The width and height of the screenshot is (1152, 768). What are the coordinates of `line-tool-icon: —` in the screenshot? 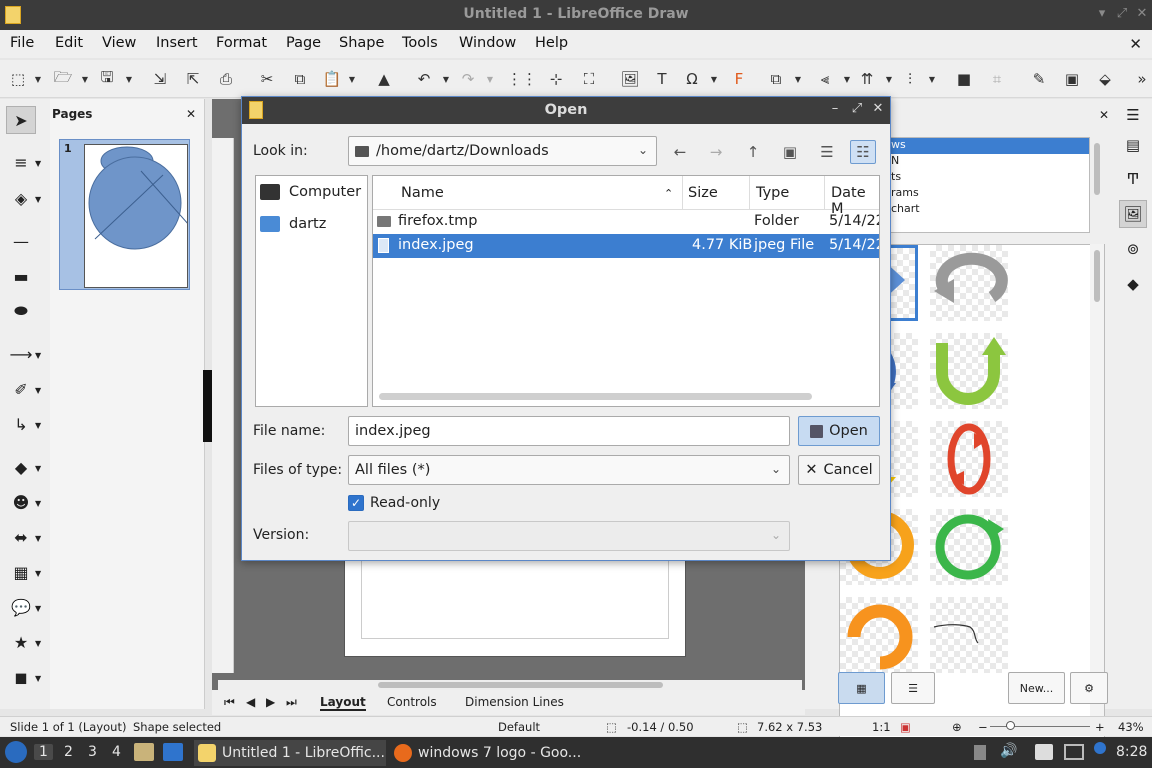 It's located at (21, 241).